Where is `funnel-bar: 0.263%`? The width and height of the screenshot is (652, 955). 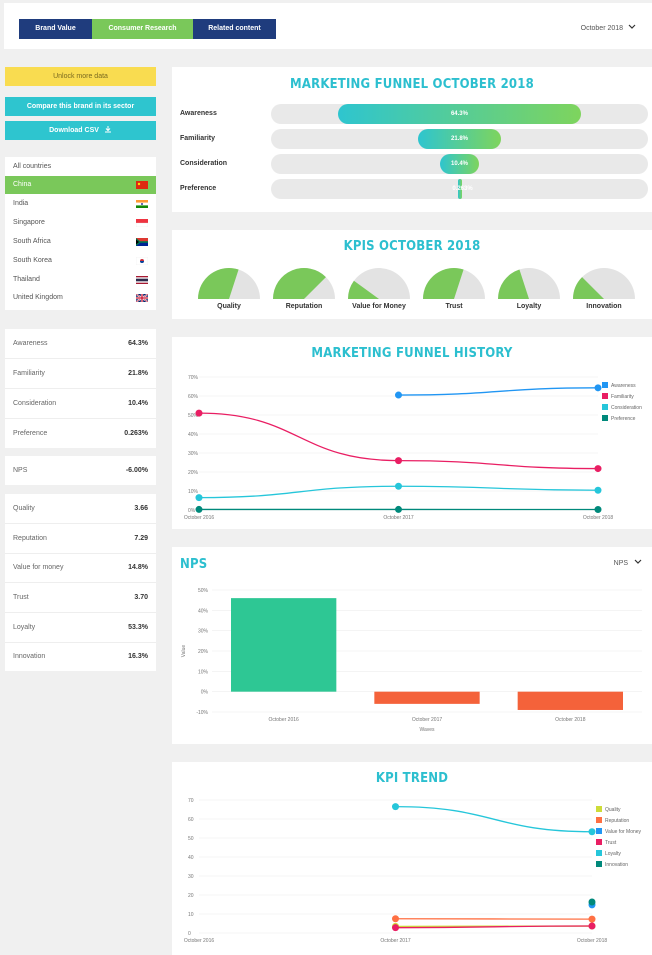
funnel-bar: 0.263% is located at coordinates (462, 189).